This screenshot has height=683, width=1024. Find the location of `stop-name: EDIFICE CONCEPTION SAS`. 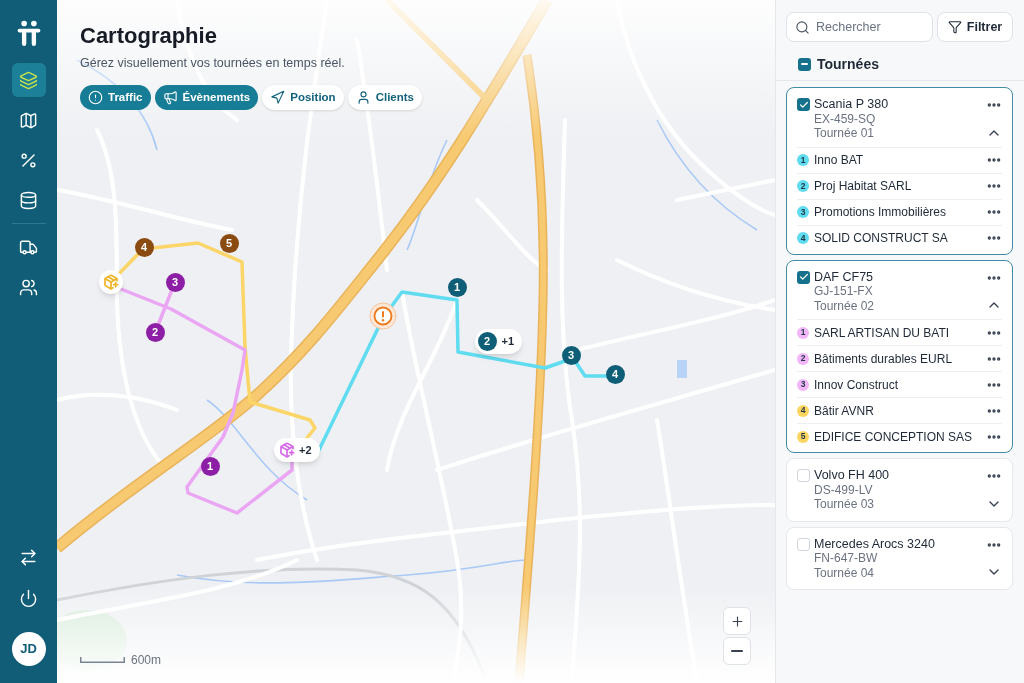

stop-name: EDIFICE CONCEPTION SAS is located at coordinates (894, 437).